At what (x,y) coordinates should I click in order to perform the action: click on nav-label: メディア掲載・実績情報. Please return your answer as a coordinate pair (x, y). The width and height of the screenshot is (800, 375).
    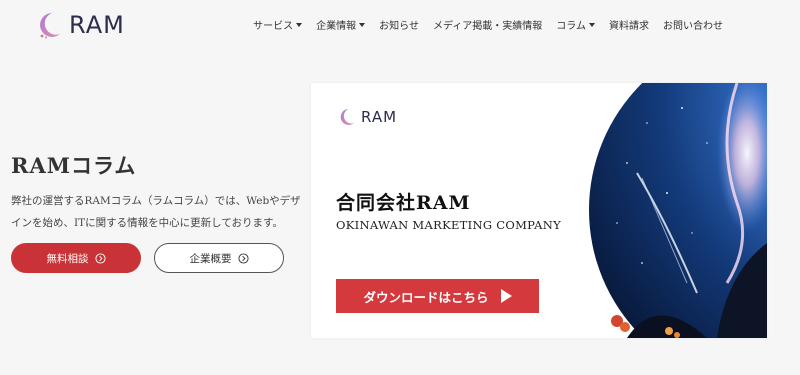
    Looking at the image, I should click on (487, 26).